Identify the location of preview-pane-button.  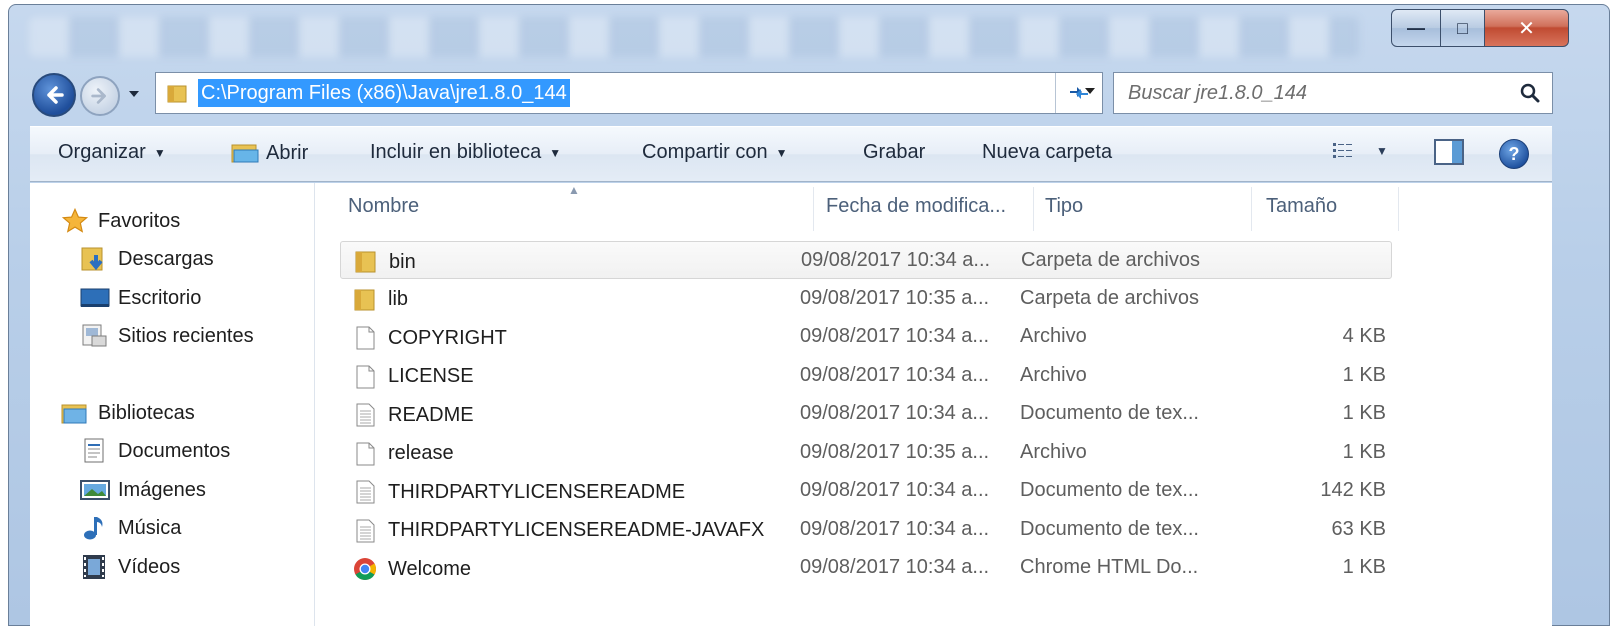
(1449, 152).